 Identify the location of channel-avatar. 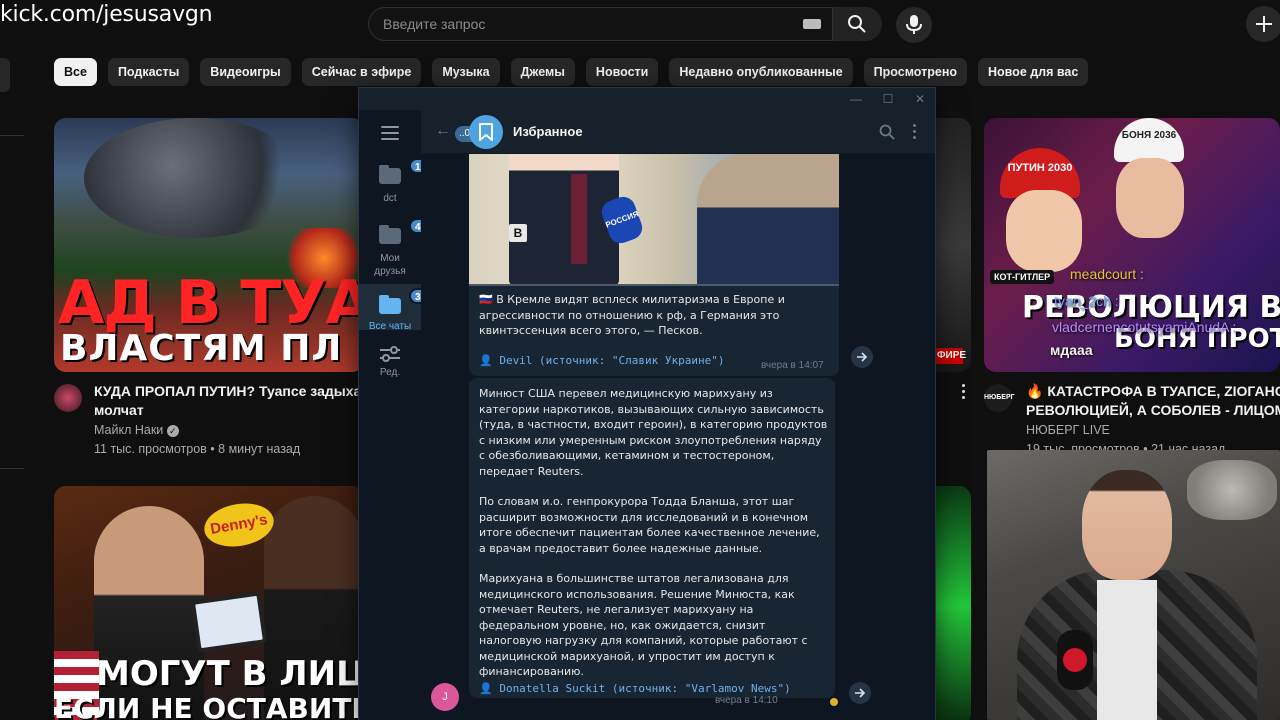
(68, 398).